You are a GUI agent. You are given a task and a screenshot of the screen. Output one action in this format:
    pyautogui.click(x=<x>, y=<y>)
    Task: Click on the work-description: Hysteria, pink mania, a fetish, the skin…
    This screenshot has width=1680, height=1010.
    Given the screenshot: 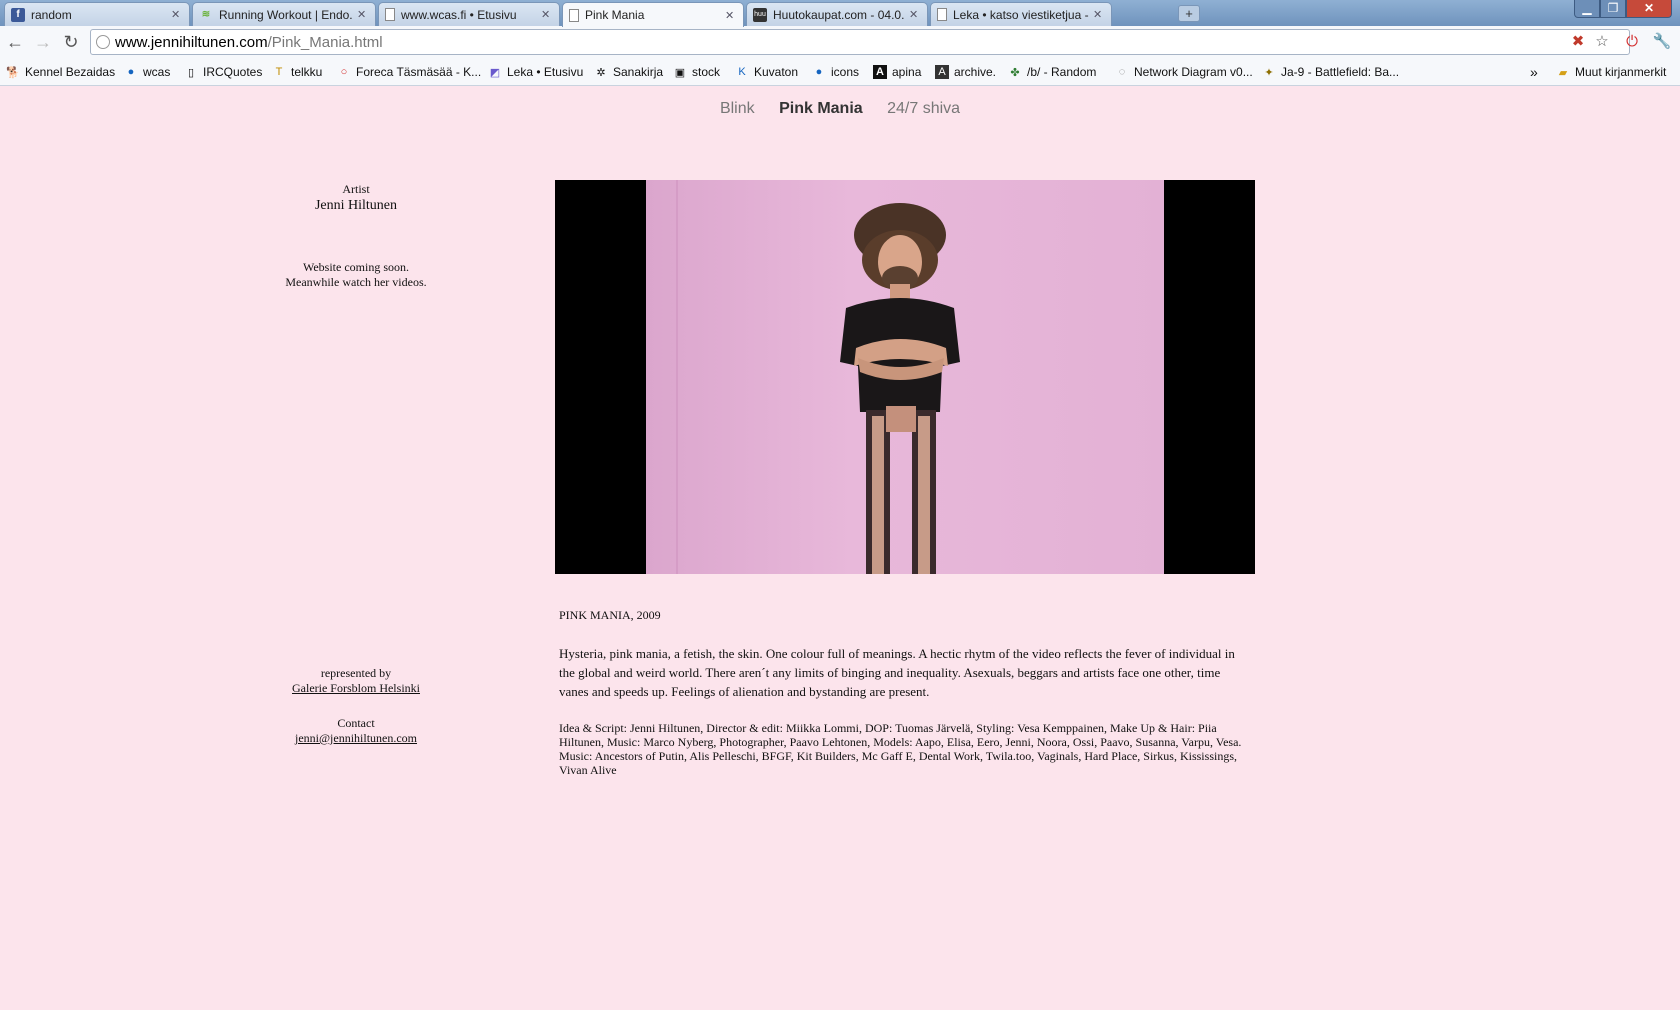 What is the action you would take?
    pyautogui.click(x=897, y=672)
    